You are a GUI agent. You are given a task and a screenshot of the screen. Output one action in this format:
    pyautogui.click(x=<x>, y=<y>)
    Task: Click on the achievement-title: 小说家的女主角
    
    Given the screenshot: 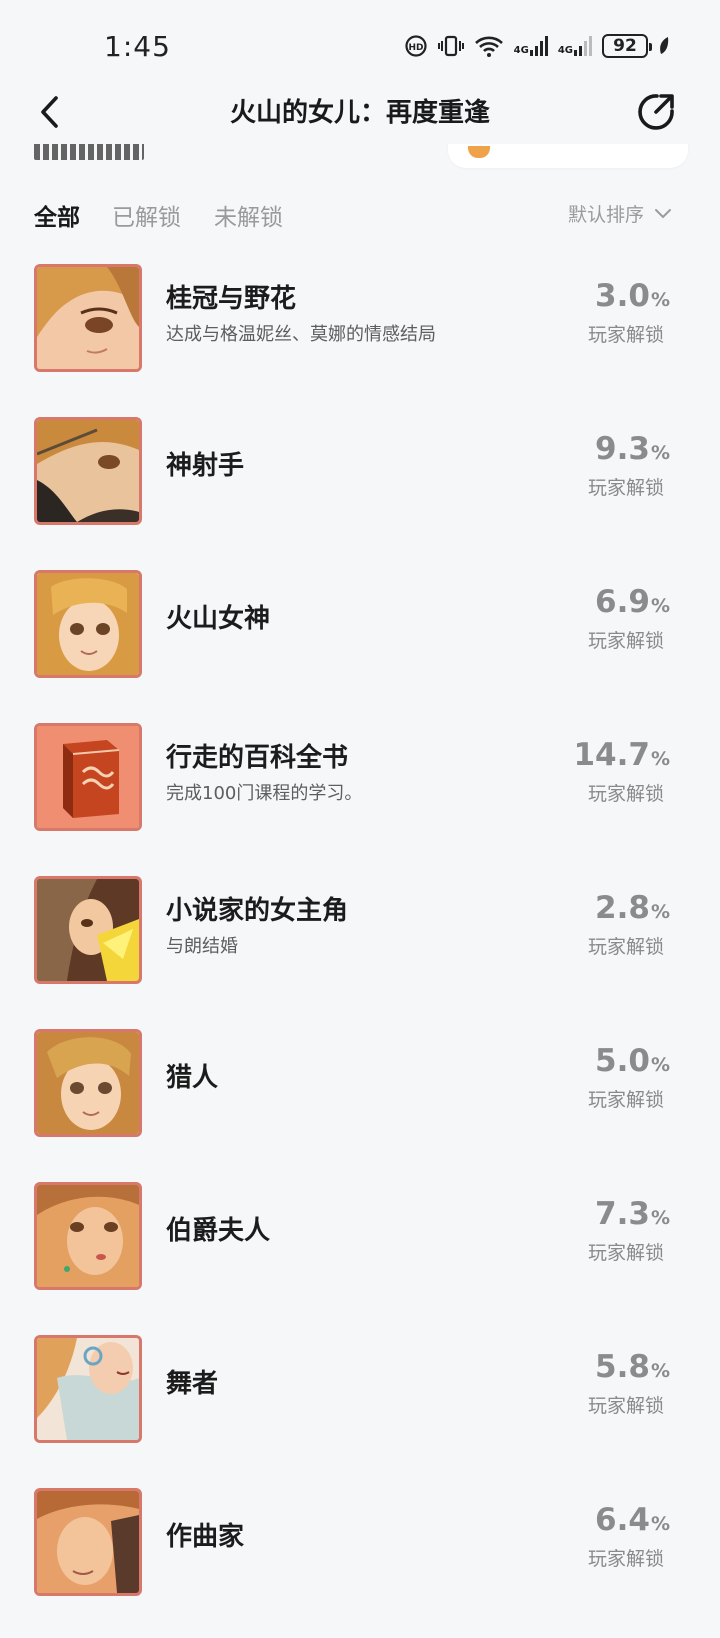 What is the action you would take?
    pyautogui.click(x=257, y=911)
    